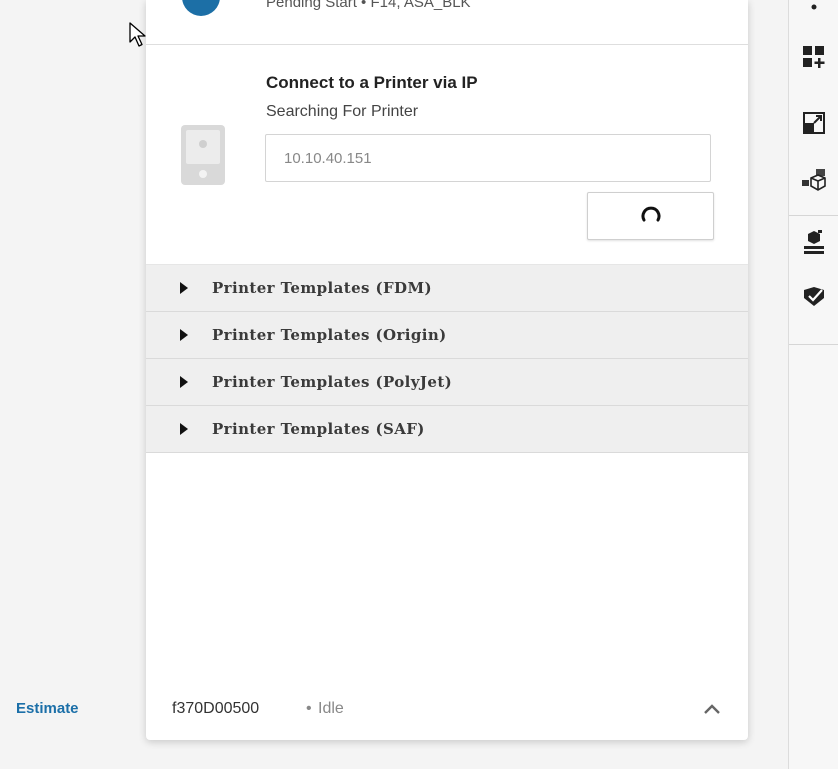 The height and width of the screenshot is (769, 838). What do you see at coordinates (447, 710) in the screenshot?
I see `panel-footer: f370D00500 • Idle` at bounding box center [447, 710].